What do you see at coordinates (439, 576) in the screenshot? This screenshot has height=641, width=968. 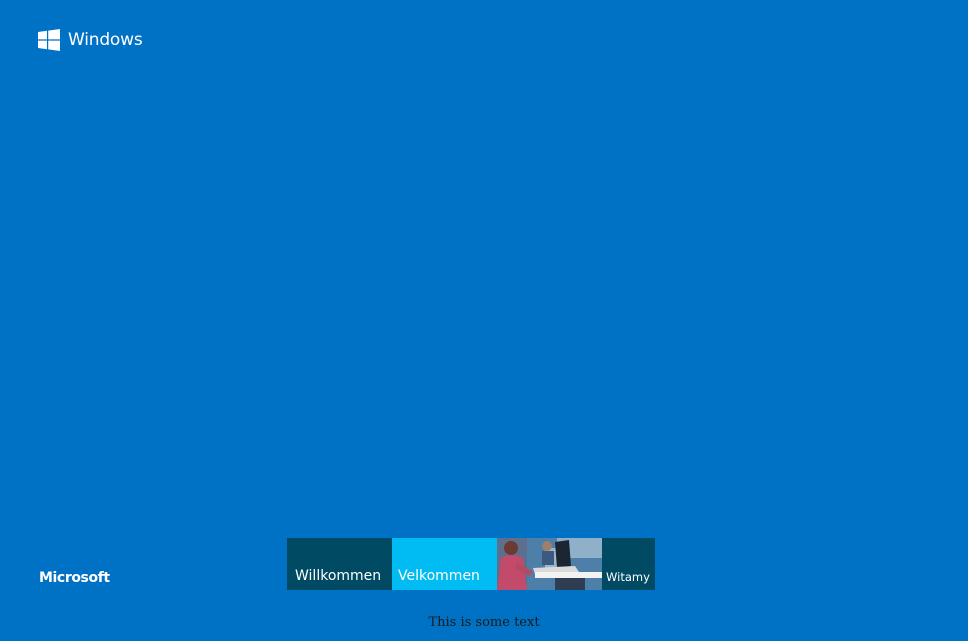 I see `tile-label: Velkommen` at bounding box center [439, 576].